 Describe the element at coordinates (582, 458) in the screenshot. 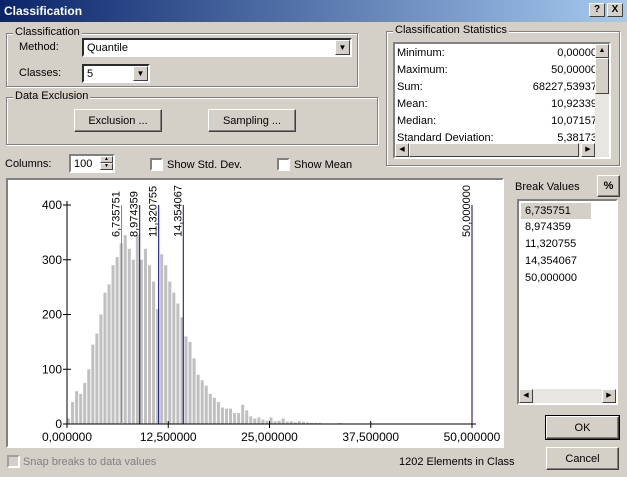

I see `cancel-button: Cancel` at that location.